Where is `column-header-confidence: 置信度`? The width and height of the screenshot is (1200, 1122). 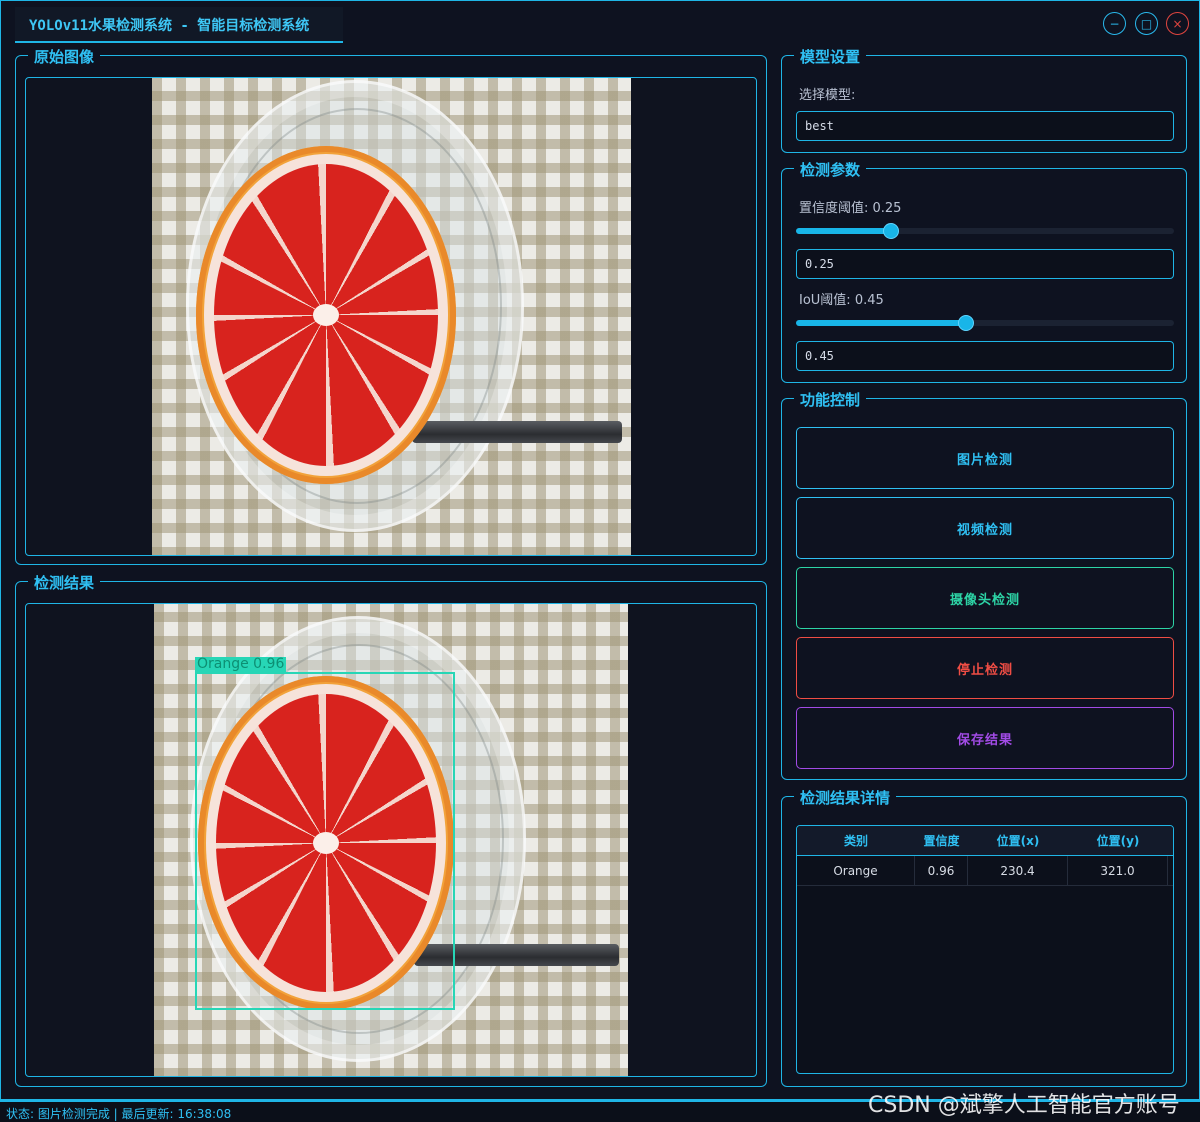 column-header-confidence: 置信度 is located at coordinates (941, 840).